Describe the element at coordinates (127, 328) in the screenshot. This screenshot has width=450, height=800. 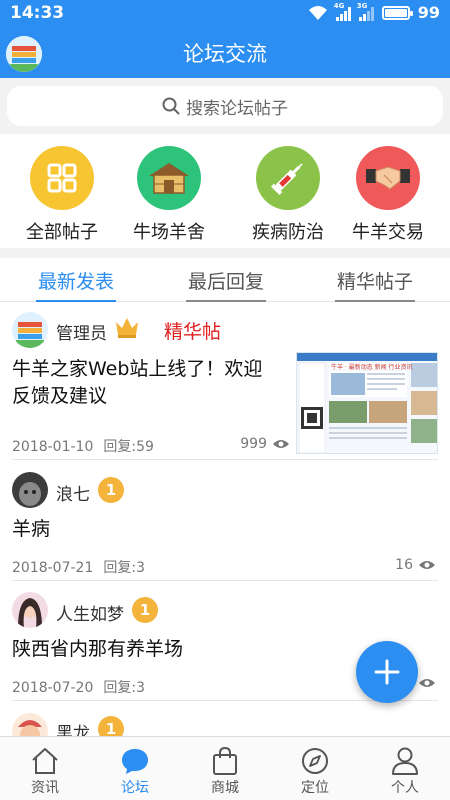
I see `crown-icon` at that location.